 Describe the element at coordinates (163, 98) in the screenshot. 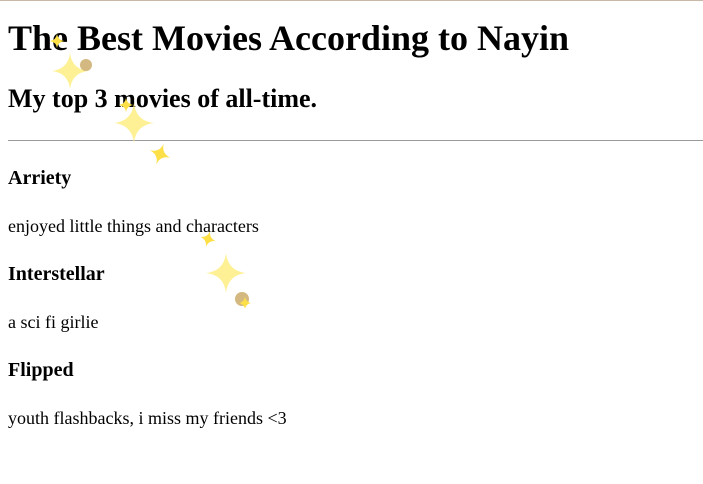

I see `page-subtitle: My top 3 movies of all-time.` at that location.